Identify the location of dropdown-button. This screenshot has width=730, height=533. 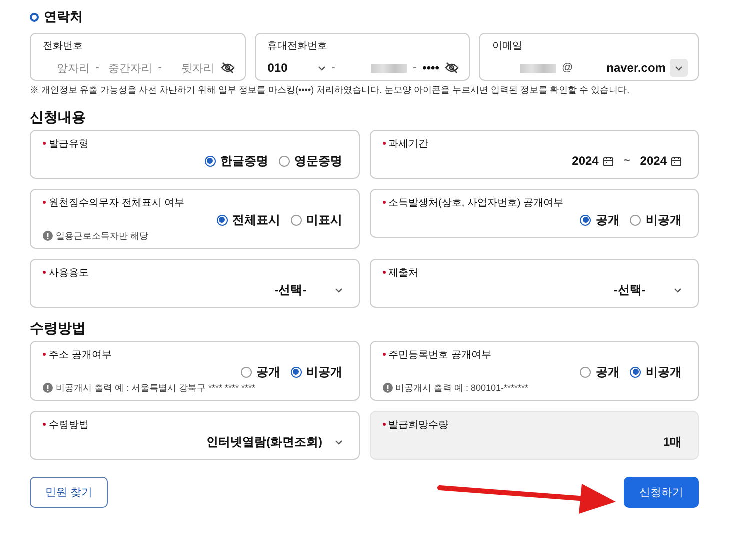
(679, 68).